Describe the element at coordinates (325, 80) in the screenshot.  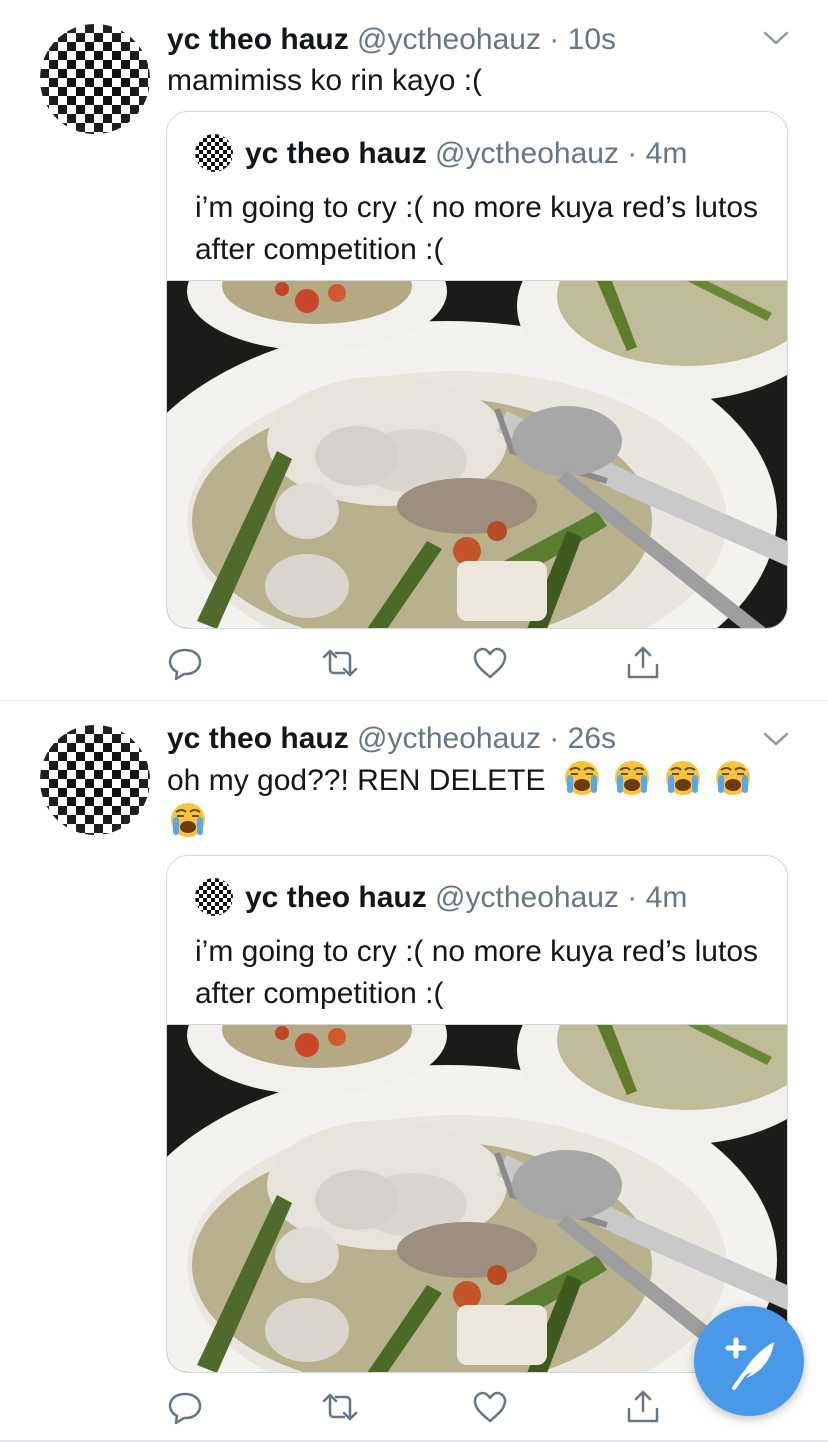
I see `tweet-text: mamimiss ko rin kayo :(` at that location.